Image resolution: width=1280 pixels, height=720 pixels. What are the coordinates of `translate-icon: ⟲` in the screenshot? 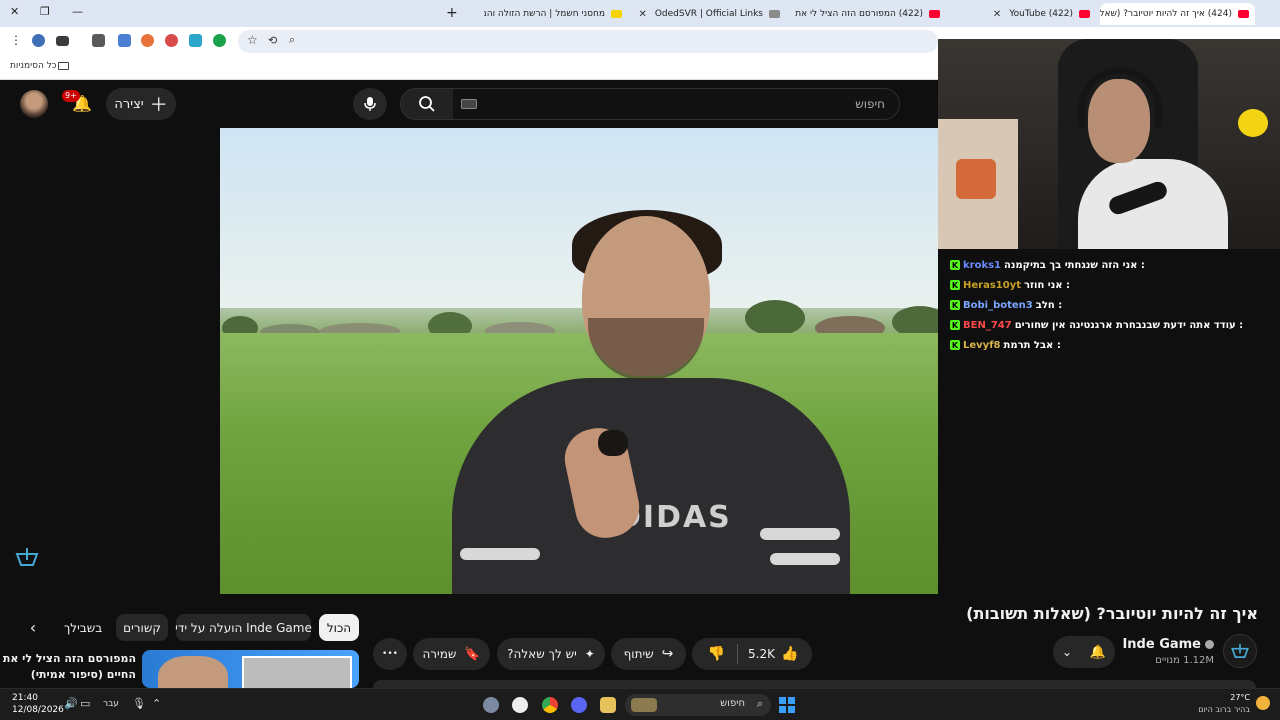 It's located at (272, 40).